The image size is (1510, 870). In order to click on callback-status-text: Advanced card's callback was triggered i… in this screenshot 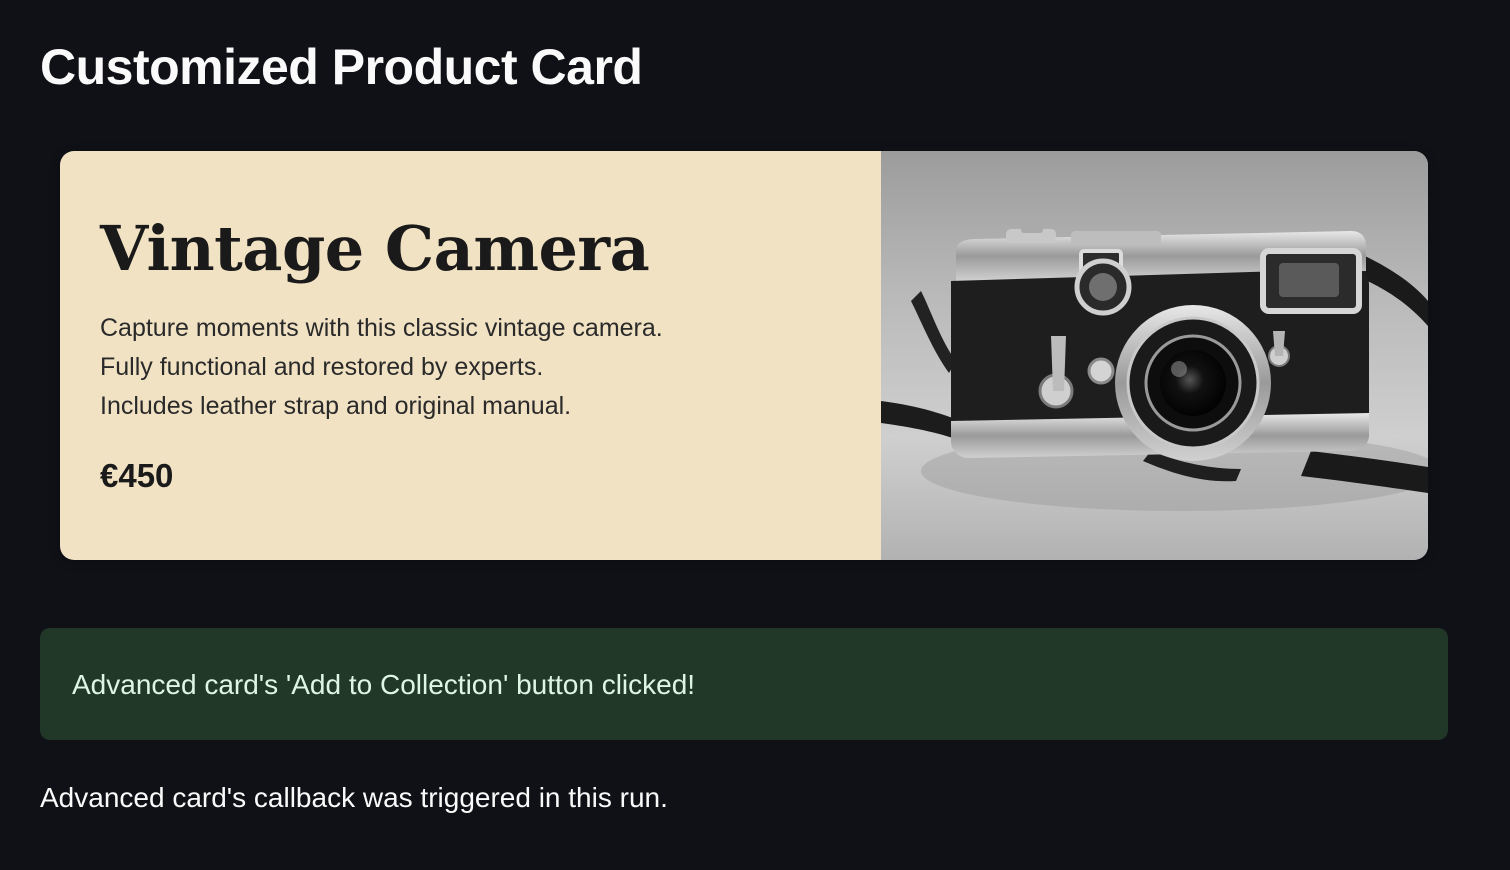, I will do `click(354, 797)`.